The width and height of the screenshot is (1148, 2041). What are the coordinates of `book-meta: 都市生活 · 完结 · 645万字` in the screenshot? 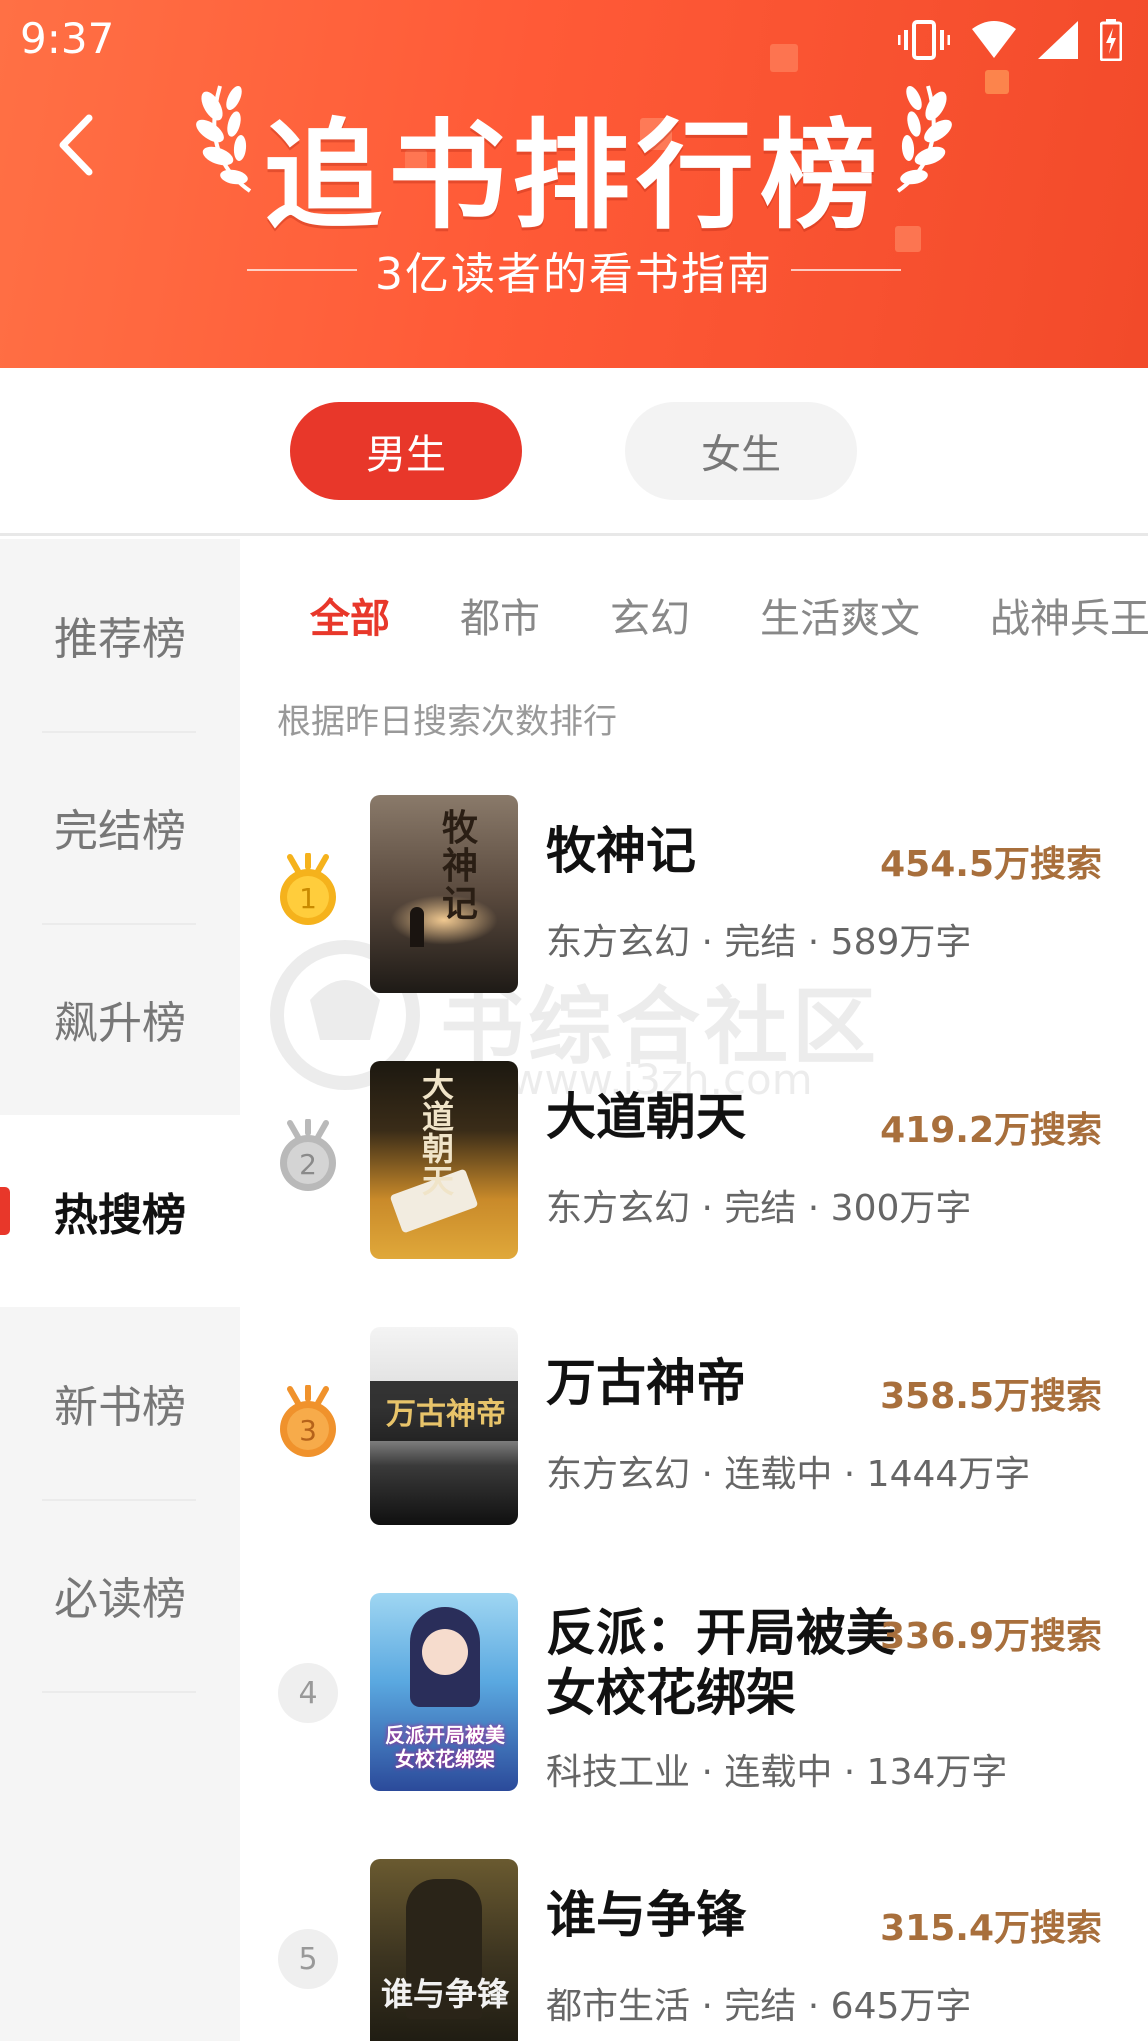 It's located at (759, 2006).